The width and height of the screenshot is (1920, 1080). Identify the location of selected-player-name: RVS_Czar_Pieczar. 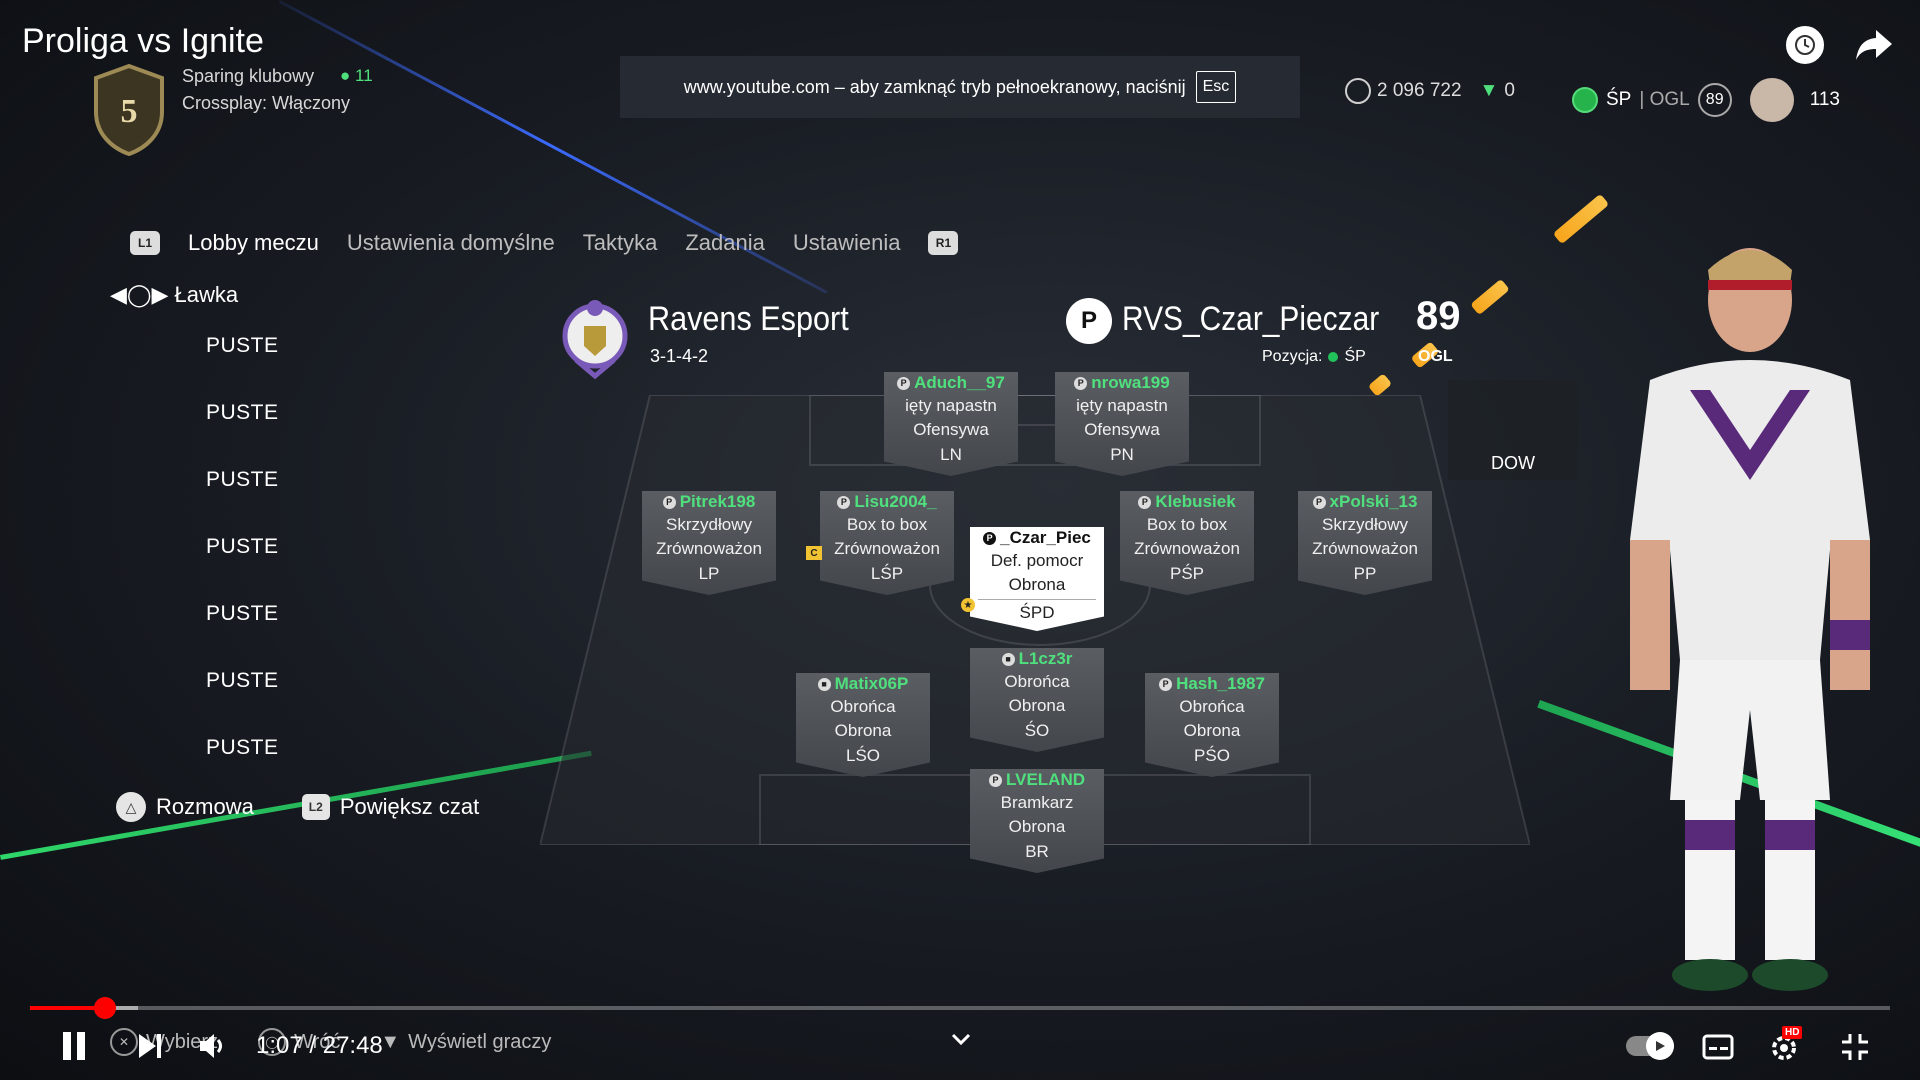
(1251, 319).